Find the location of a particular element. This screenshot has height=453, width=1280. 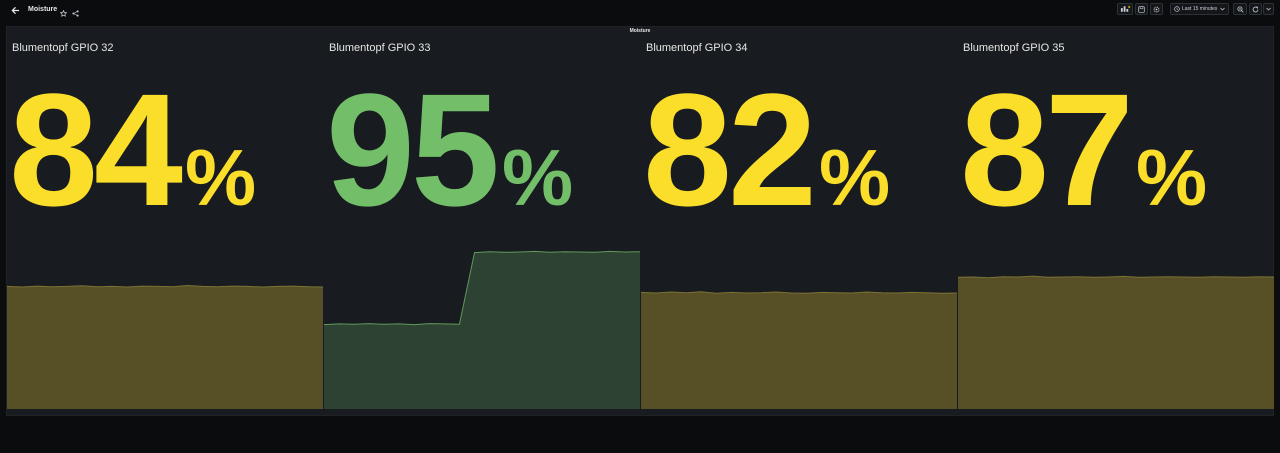

save-icon is located at coordinates (1141, 9).